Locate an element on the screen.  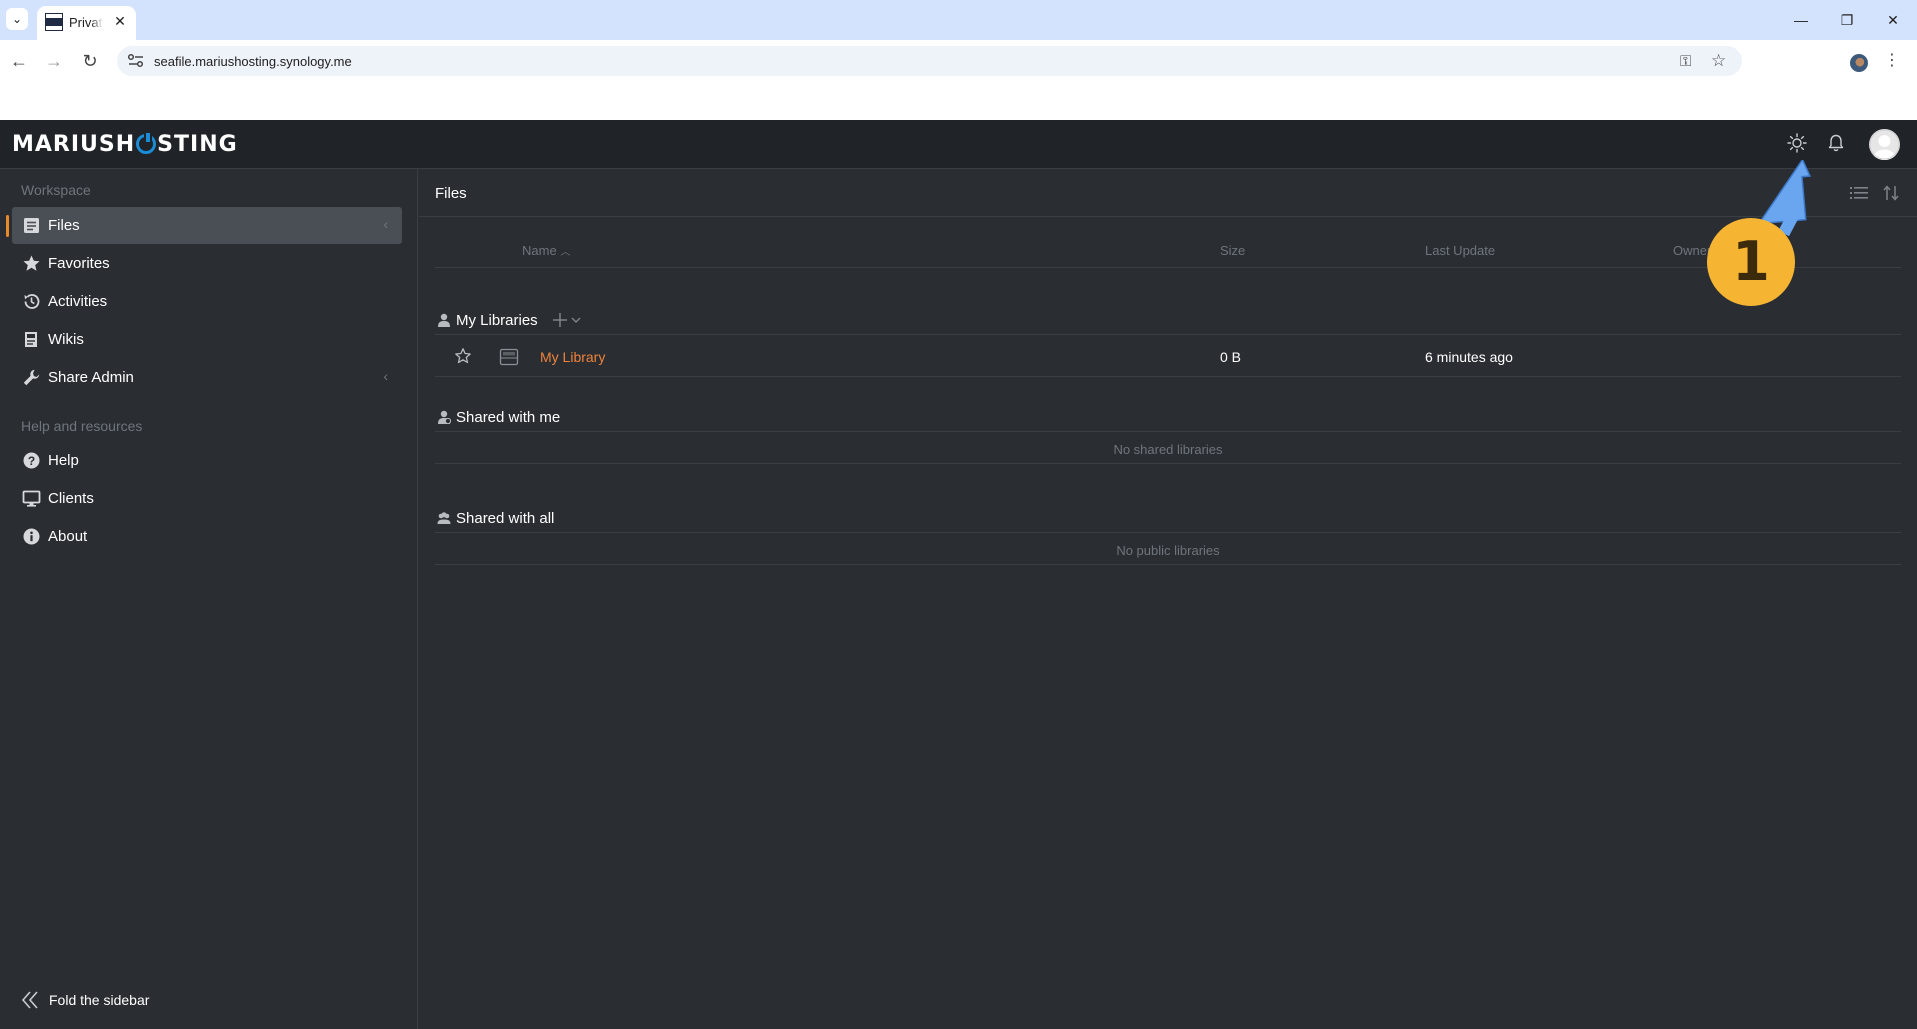
user-silhouette-icon is located at coordinates (1884, 144).